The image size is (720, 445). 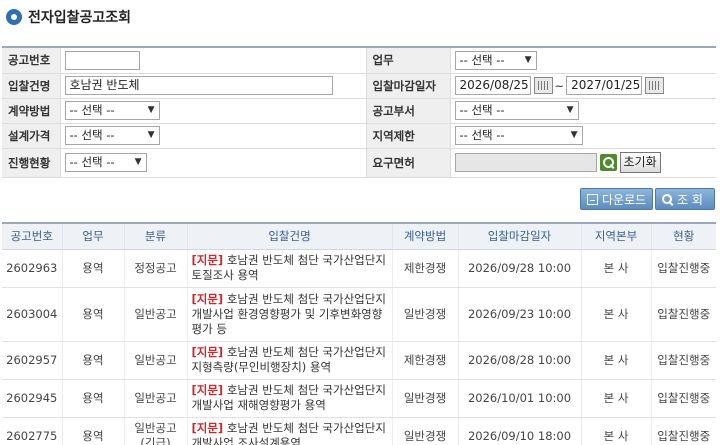 What do you see at coordinates (604, 85) in the screenshot?
I see `deadline-to-input: 2027/01/25` at bounding box center [604, 85].